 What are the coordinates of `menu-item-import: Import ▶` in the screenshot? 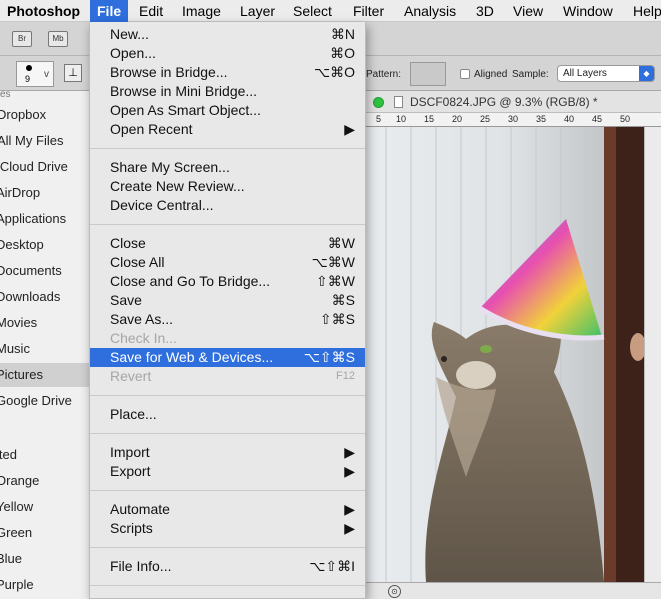 It's located at (227, 452).